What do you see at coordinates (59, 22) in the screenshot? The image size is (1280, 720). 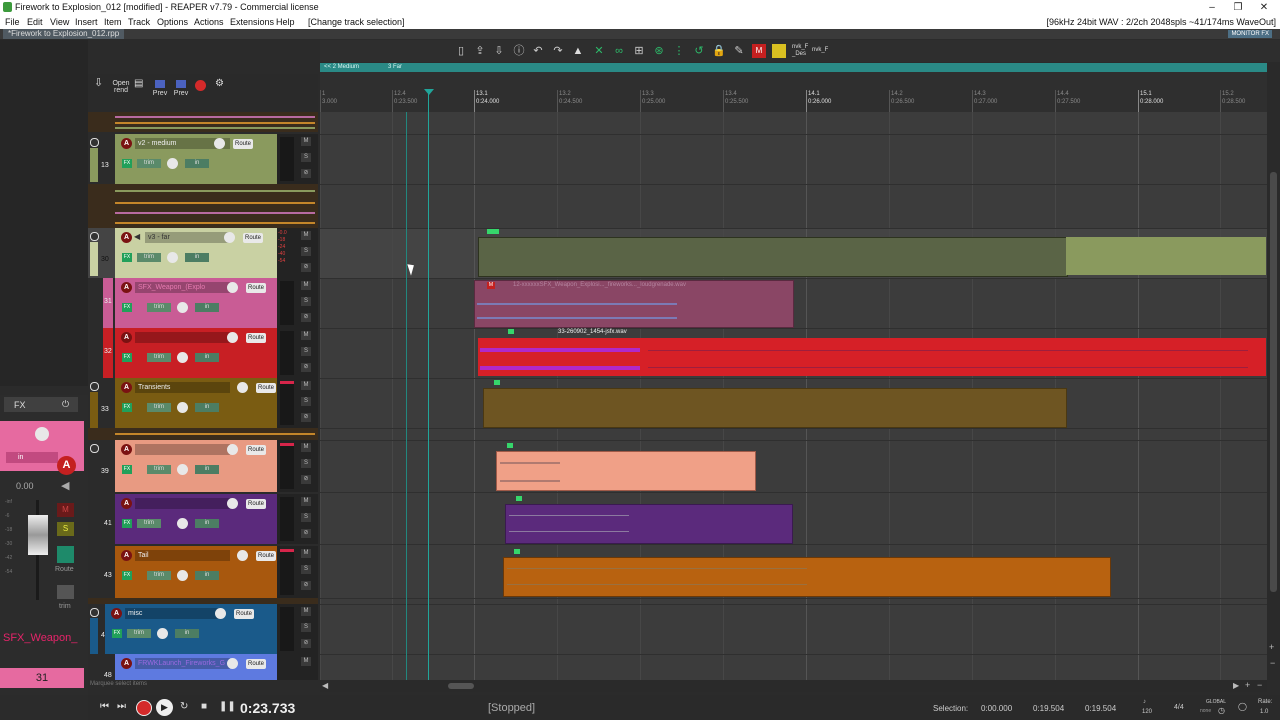 I see `menu-view: View` at bounding box center [59, 22].